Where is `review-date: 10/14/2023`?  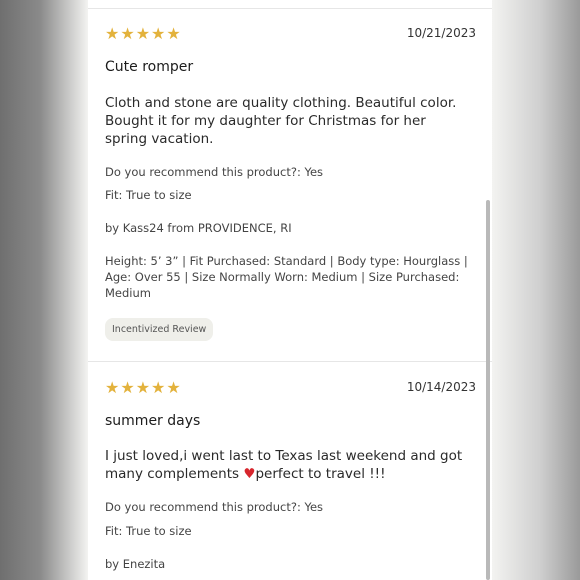
review-date: 10/14/2023 is located at coordinates (441, 387).